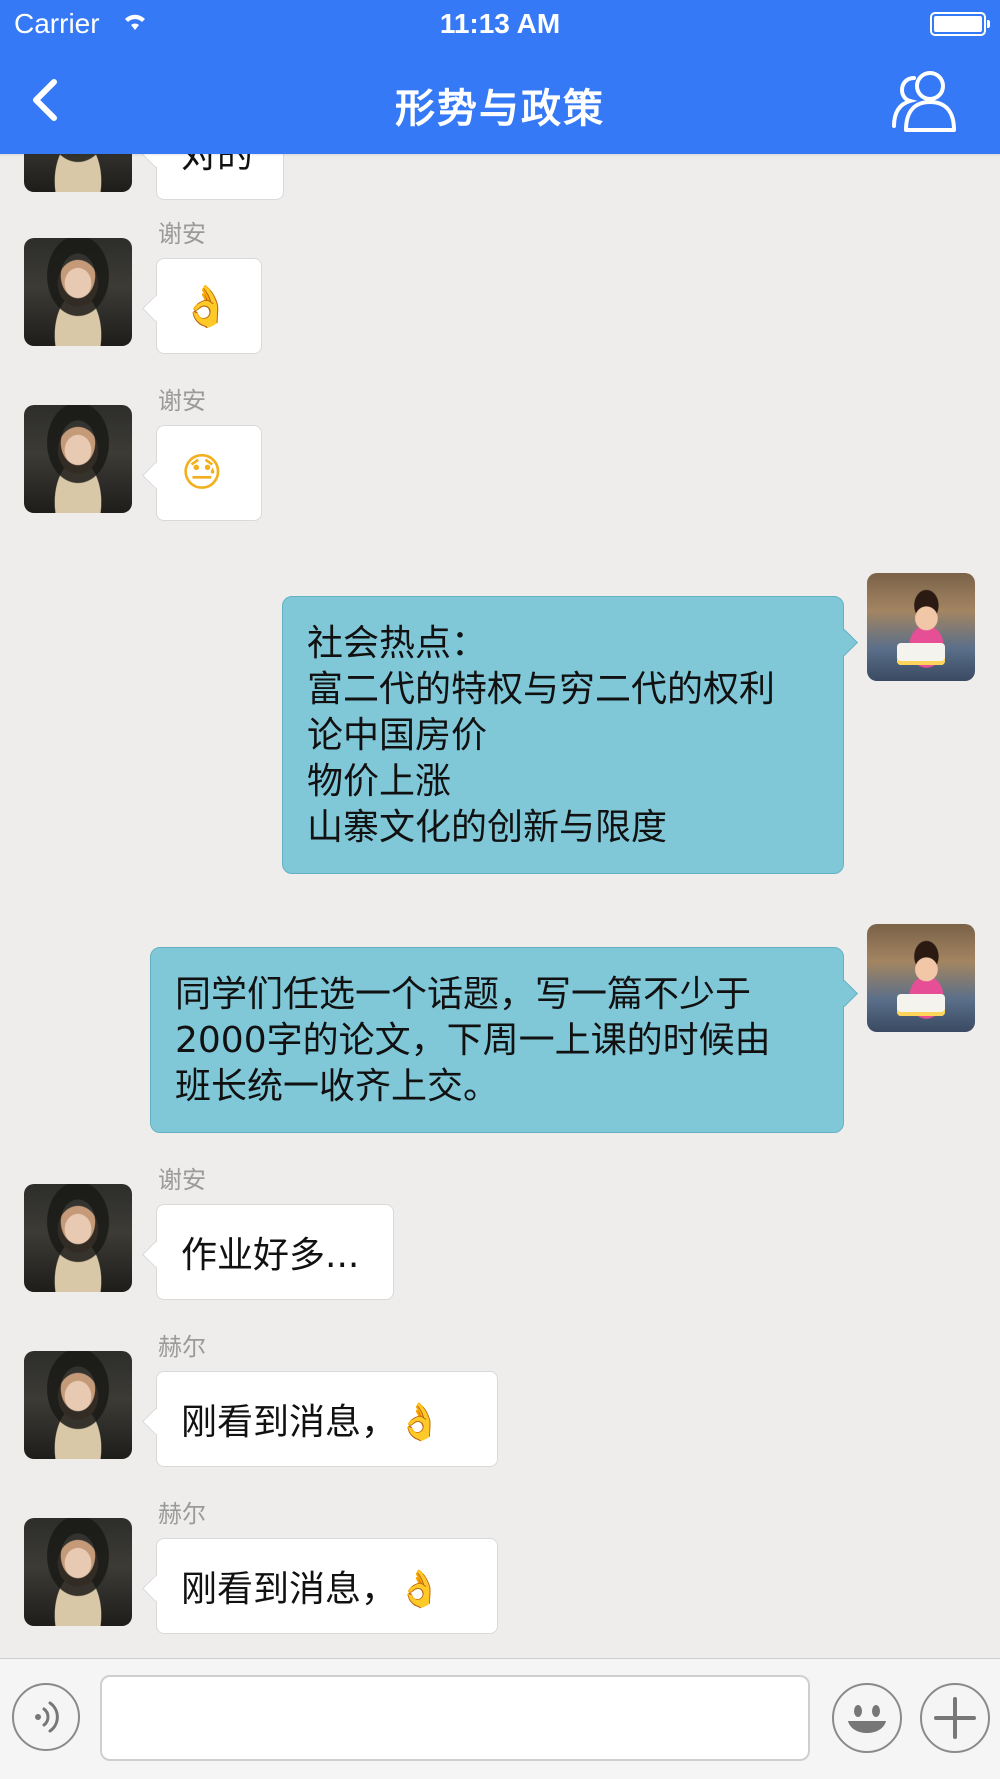 The width and height of the screenshot is (1000, 1779). What do you see at coordinates (337, 1086) in the screenshot?
I see `message-line: 班长统一收齐上交。` at bounding box center [337, 1086].